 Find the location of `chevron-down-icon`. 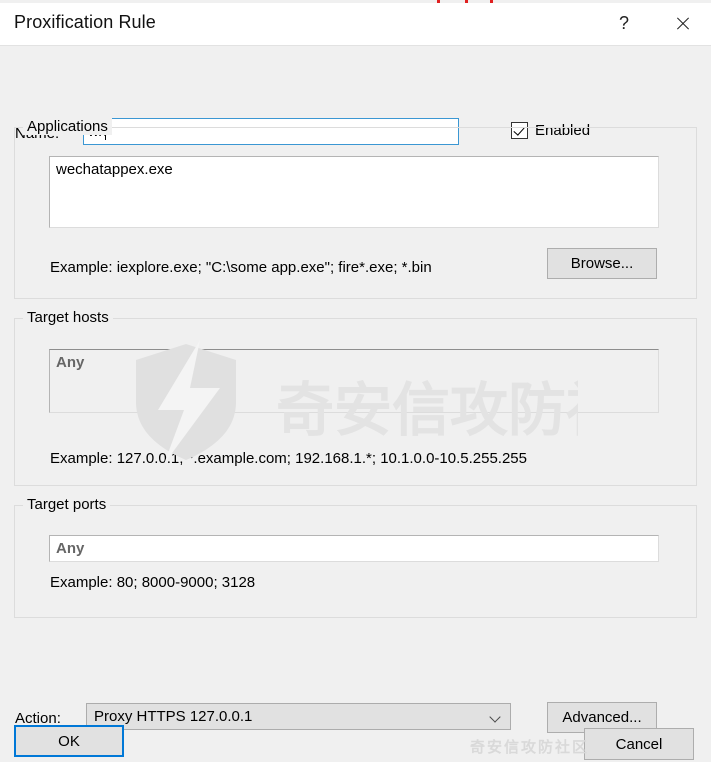

chevron-down-icon is located at coordinates (495, 717).